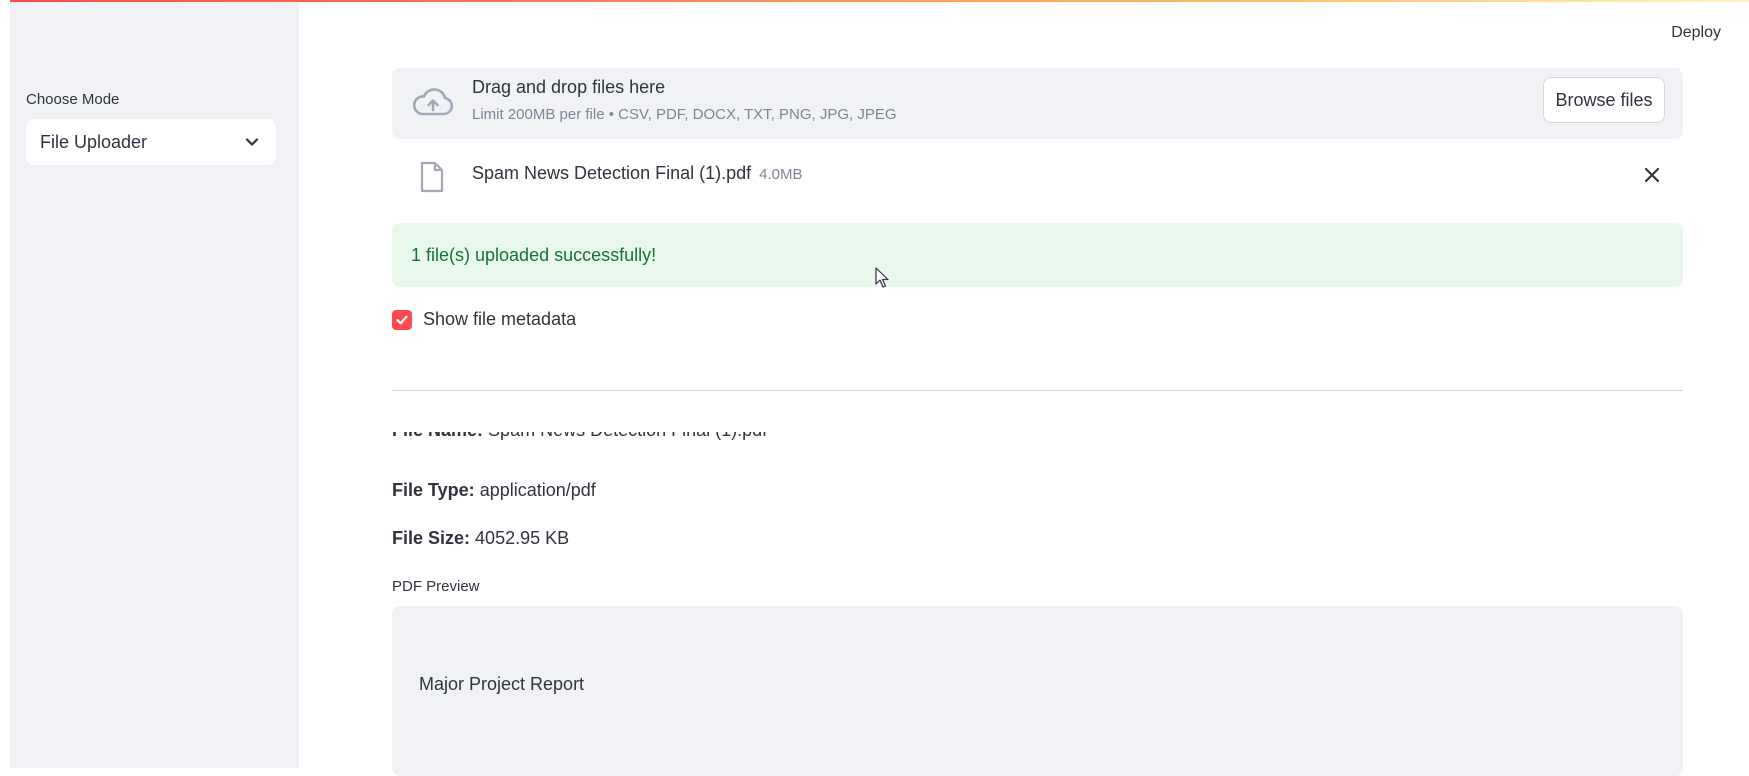  I want to click on uploaded-file-name: Spam News Detection Final (1).pdf 4.0MB, so click(637, 173).